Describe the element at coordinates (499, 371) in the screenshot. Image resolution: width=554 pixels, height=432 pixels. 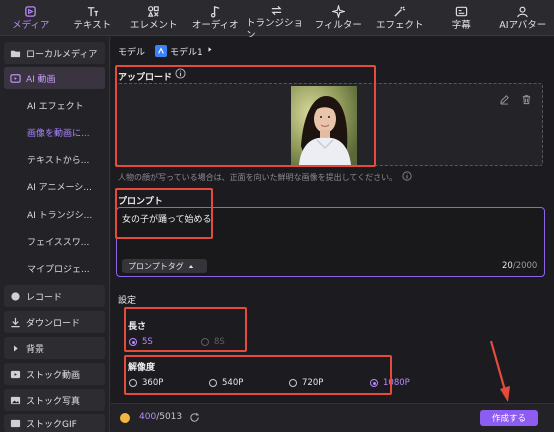
I see `annotation-arrow` at that location.